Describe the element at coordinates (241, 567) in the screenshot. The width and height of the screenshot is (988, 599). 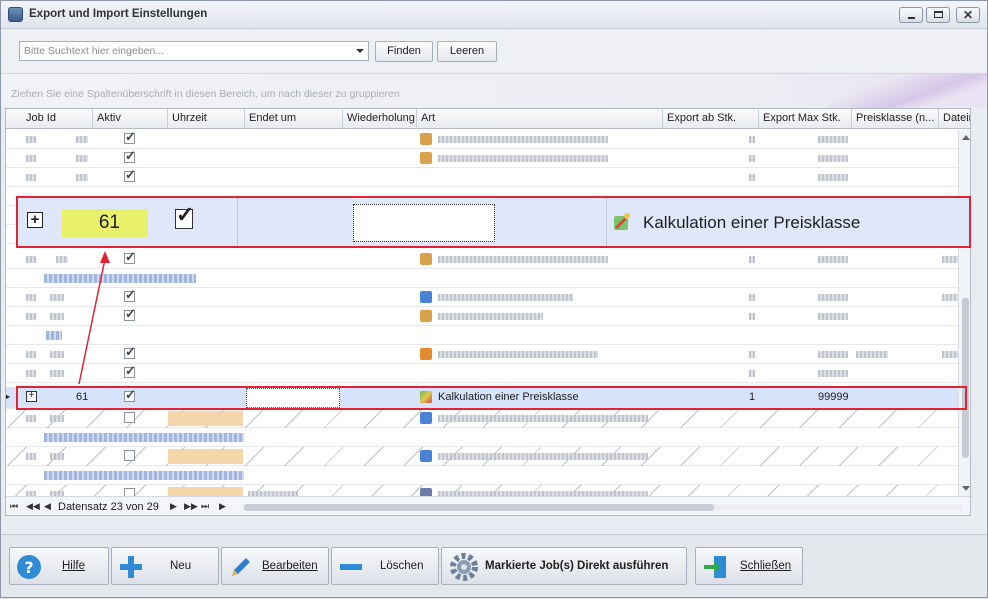
I see `pencil-icon` at that location.